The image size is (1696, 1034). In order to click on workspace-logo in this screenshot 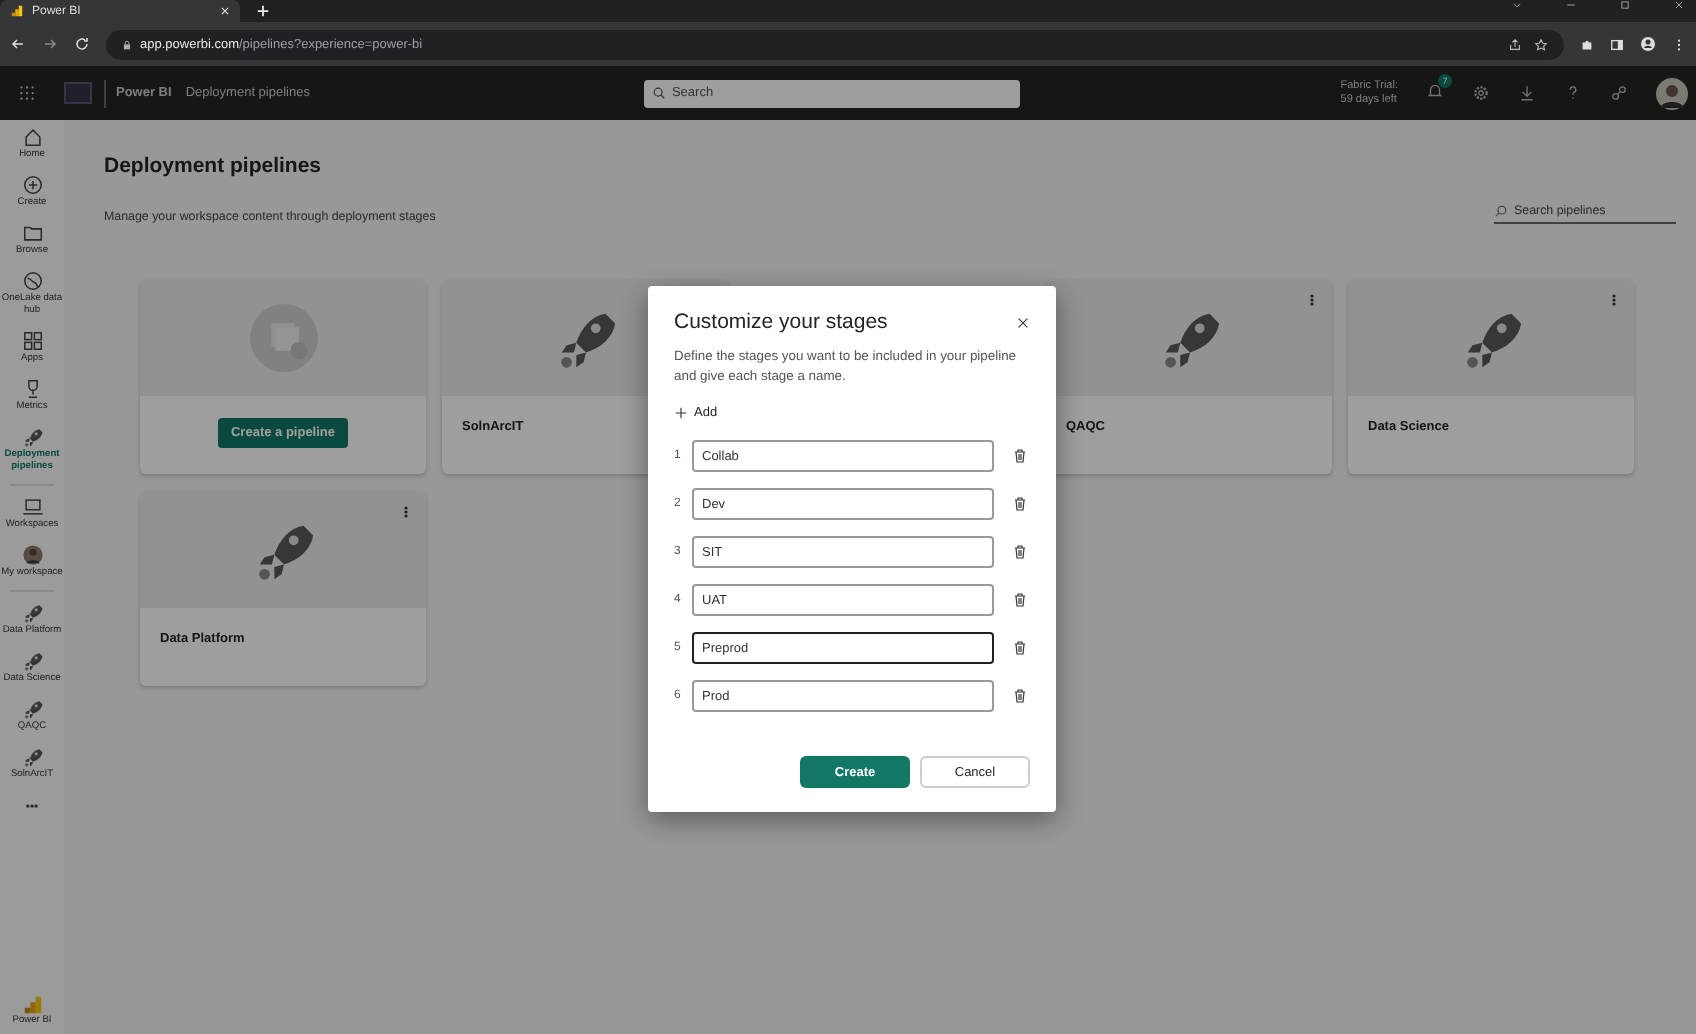, I will do `click(78, 93)`.